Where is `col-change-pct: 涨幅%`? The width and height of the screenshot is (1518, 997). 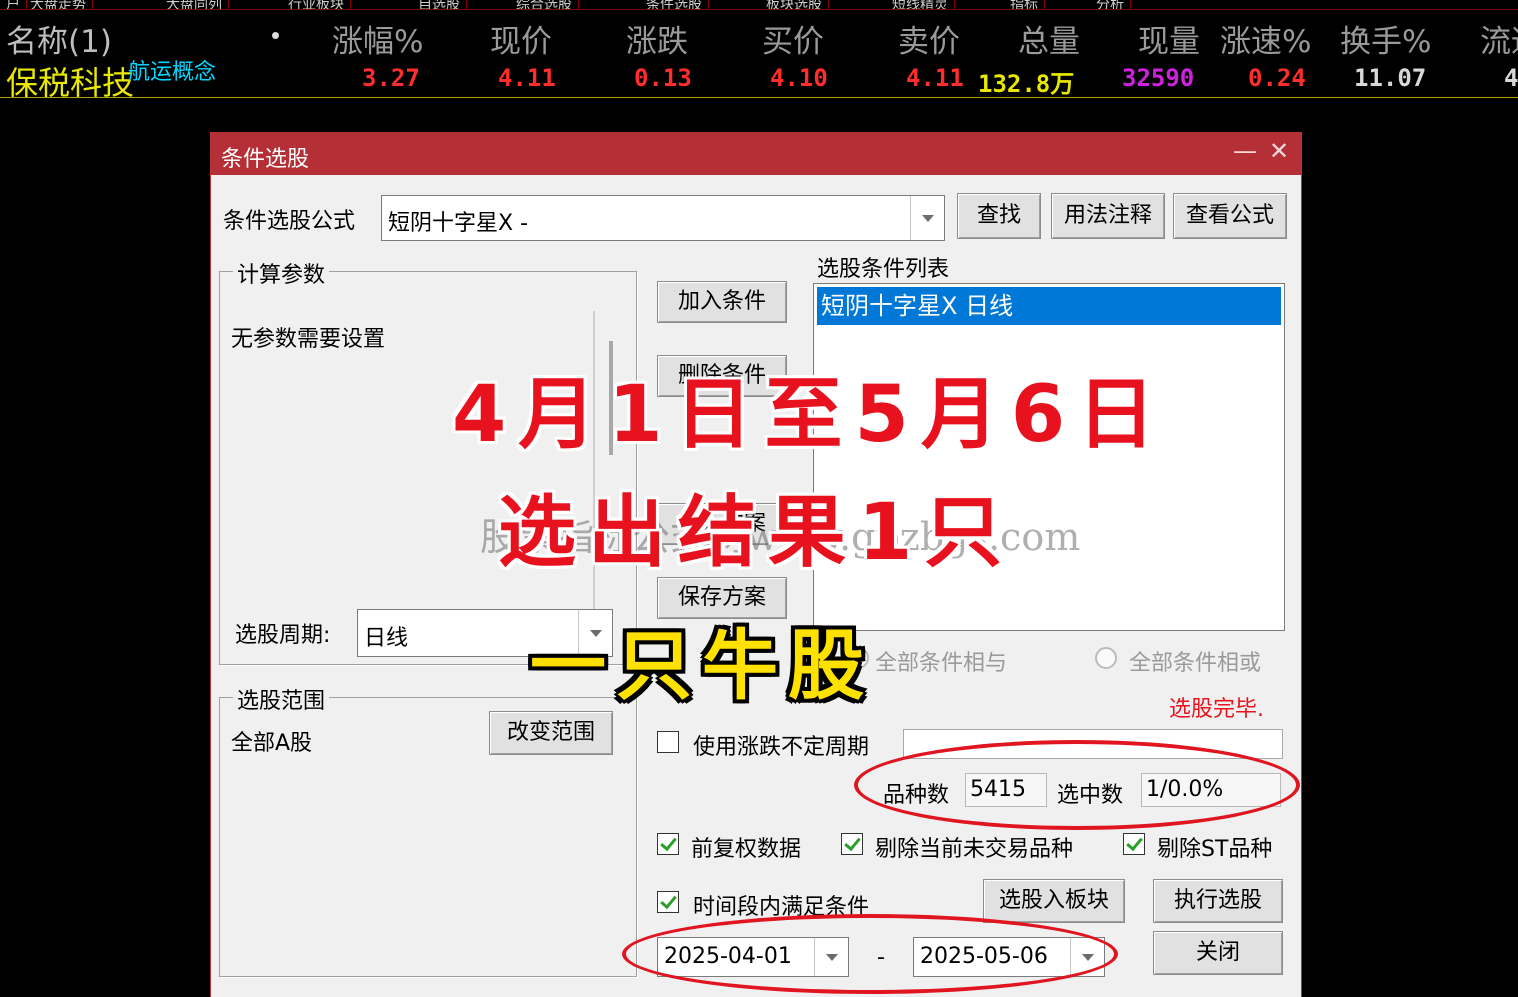
col-change-pct: 涨幅% is located at coordinates (377, 38).